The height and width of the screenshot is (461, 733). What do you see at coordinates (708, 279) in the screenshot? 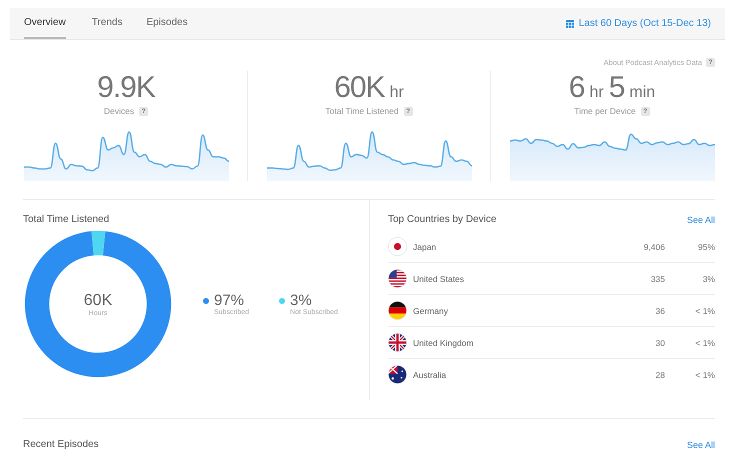
I see `device-share: 3%` at bounding box center [708, 279].